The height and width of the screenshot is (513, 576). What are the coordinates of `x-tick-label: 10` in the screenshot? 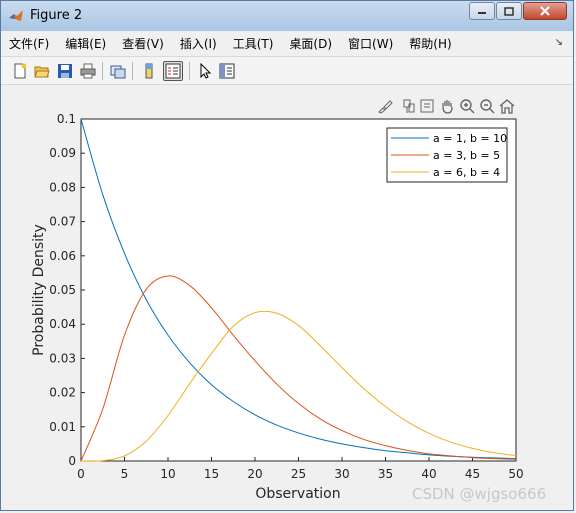 It's located at (167, 474).